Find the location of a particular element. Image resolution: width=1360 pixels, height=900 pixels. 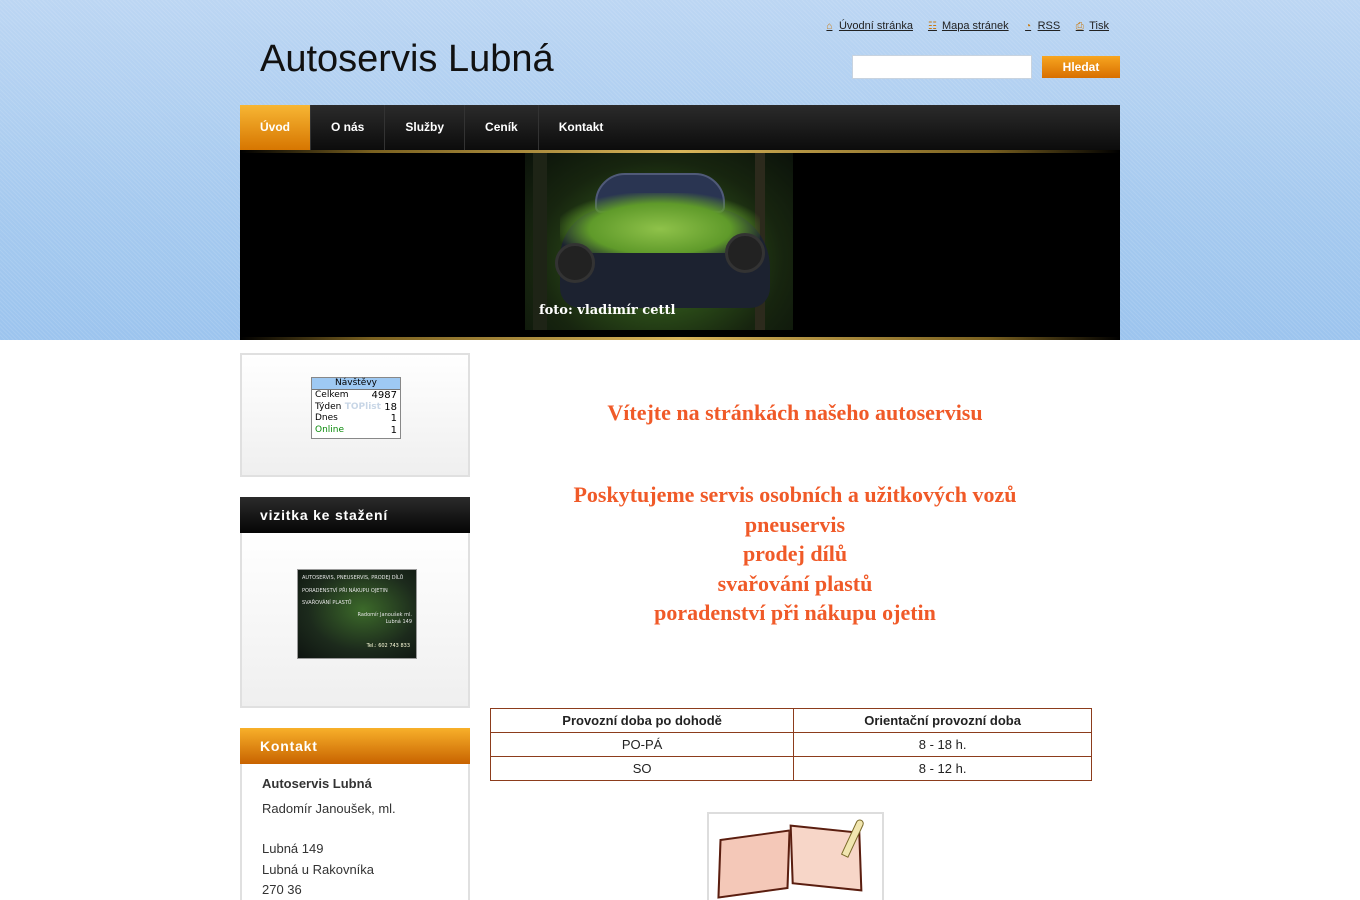

counter-watermark: TOPlist is located at coordinates (362, 406).